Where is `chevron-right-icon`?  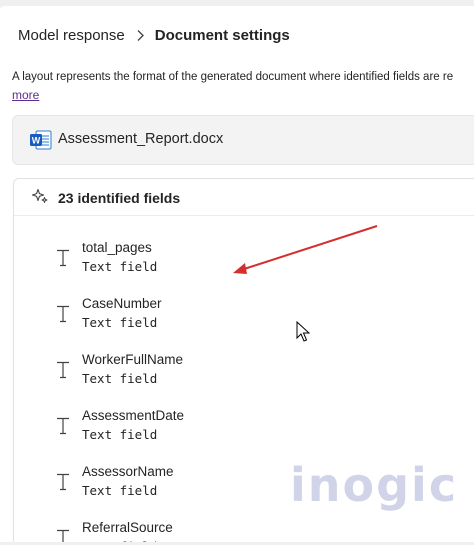 chevron-right-icon is located at coordinates (140, 35).